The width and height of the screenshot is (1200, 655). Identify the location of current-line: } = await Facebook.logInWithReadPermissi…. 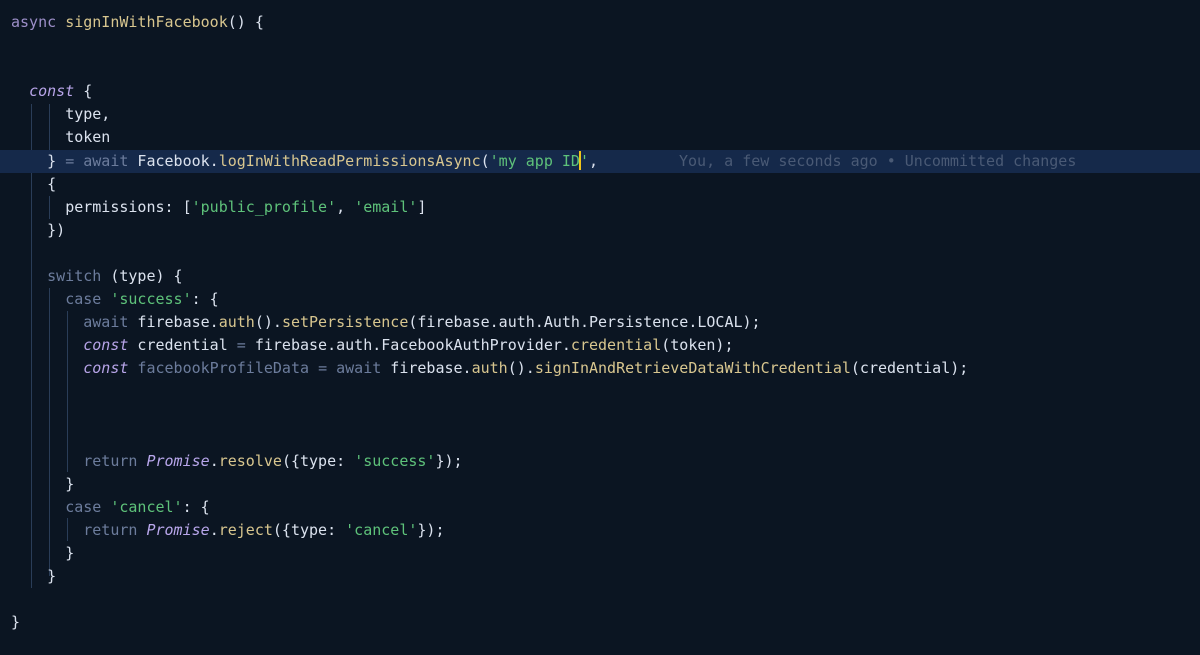
(600, 161).